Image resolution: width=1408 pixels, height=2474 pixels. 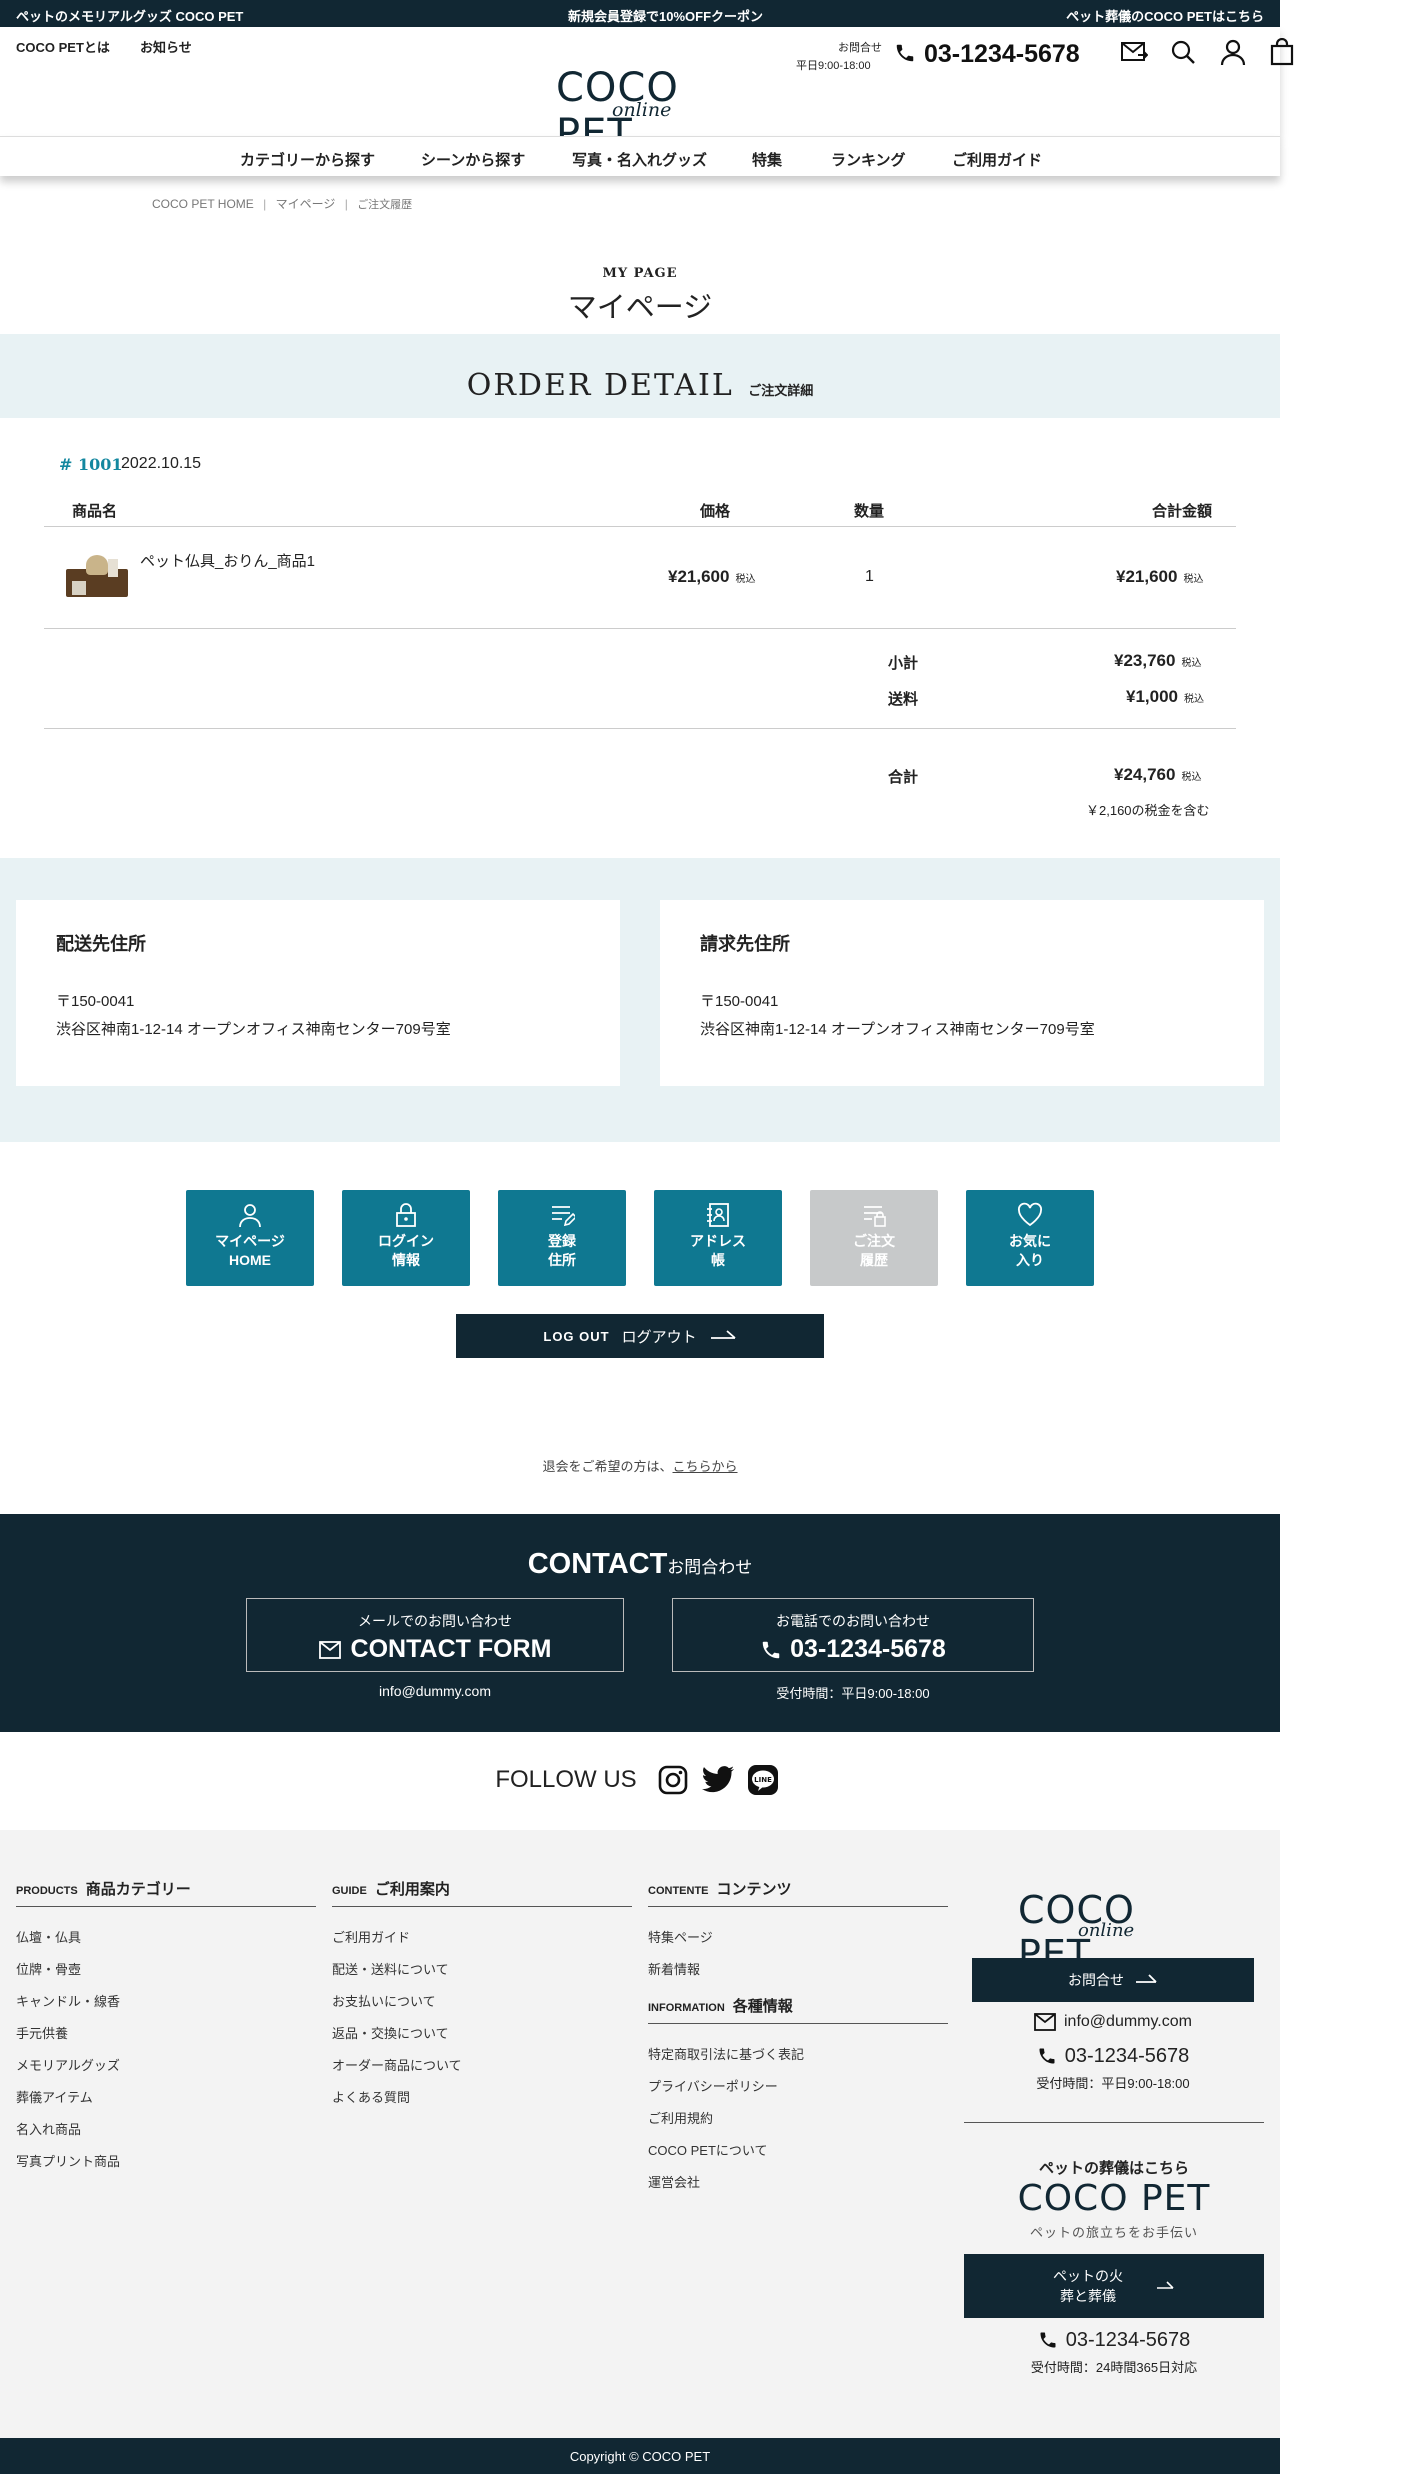 What do you see at coordinates (385, 205) in the screenshot?
I see `breadcrumb-current: ご注文履歴` at bounding box center [385, 205].